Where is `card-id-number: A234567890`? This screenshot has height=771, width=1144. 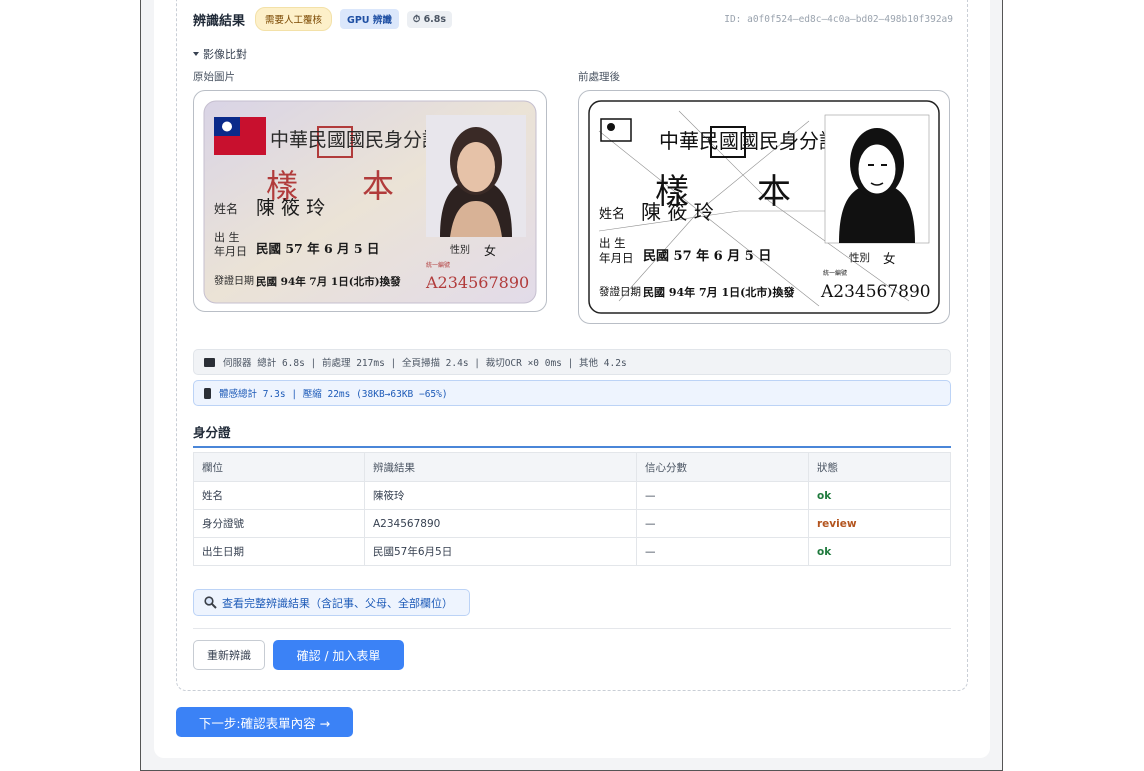
card-id-number: A234567890 is located at coordinates (477, 282).